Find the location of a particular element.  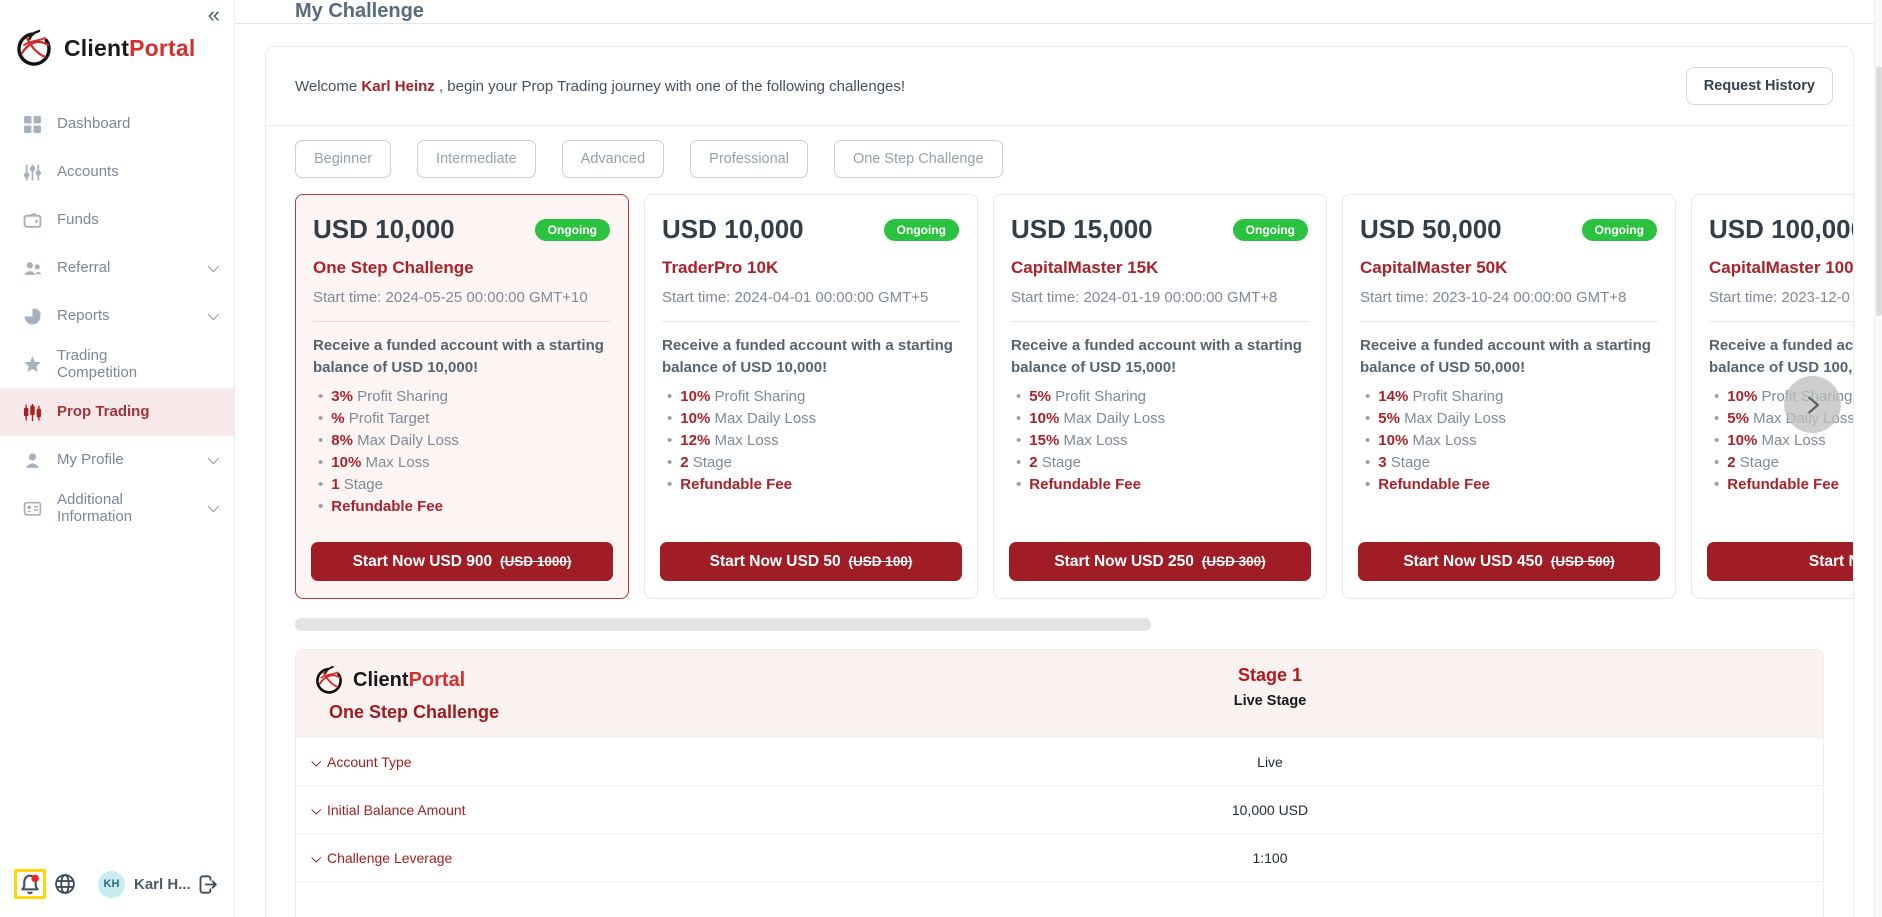

notifications-button is located at coordinates (30, 884).